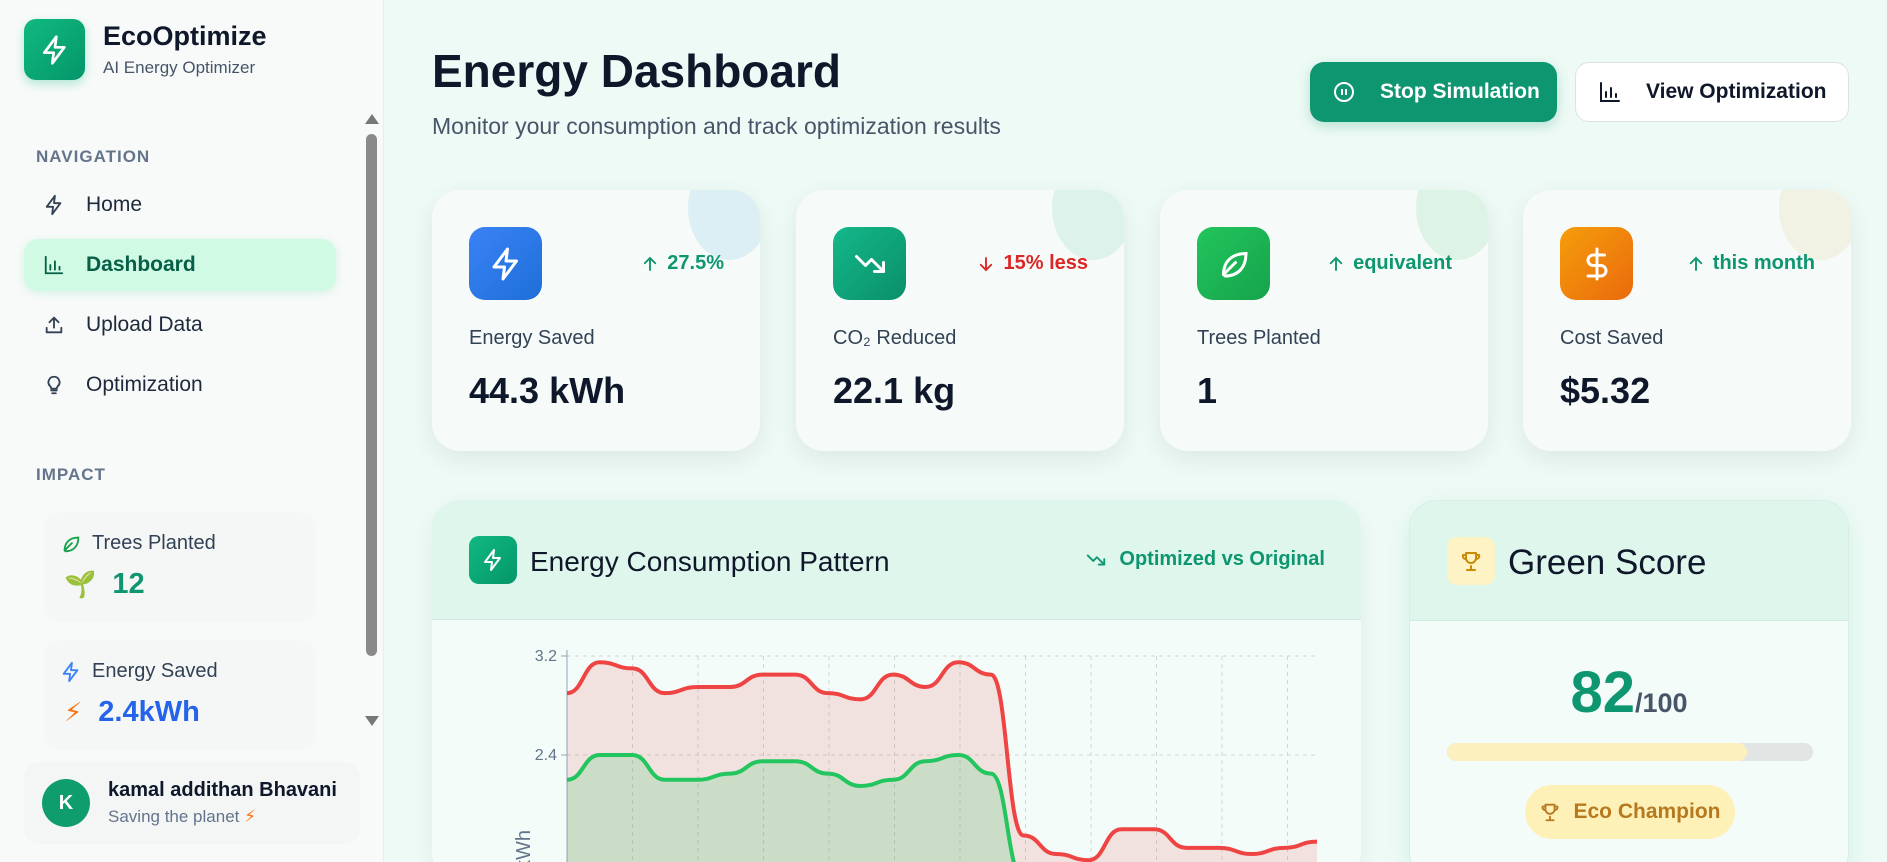 The width and height of the screenshot is (1887, 862). I want to click on navigation-label: NAVIGATION, so click(93, 156).